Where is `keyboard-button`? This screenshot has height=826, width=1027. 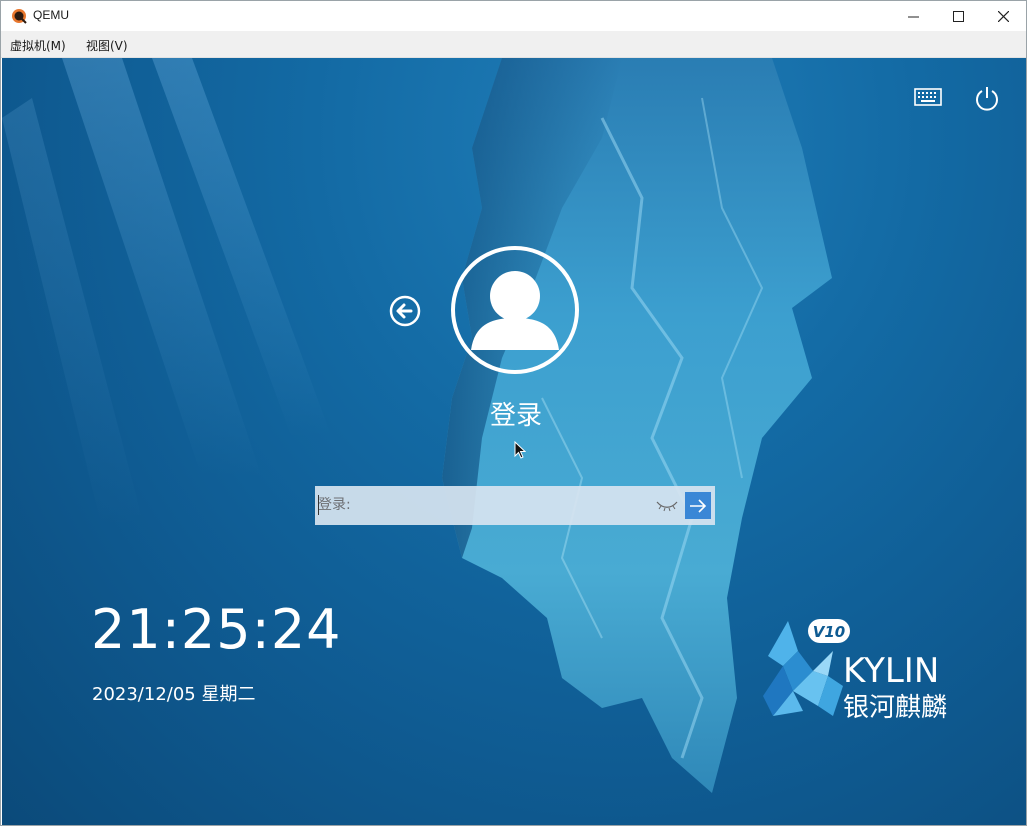 keyboard-button is located at coordinates (928, 97).